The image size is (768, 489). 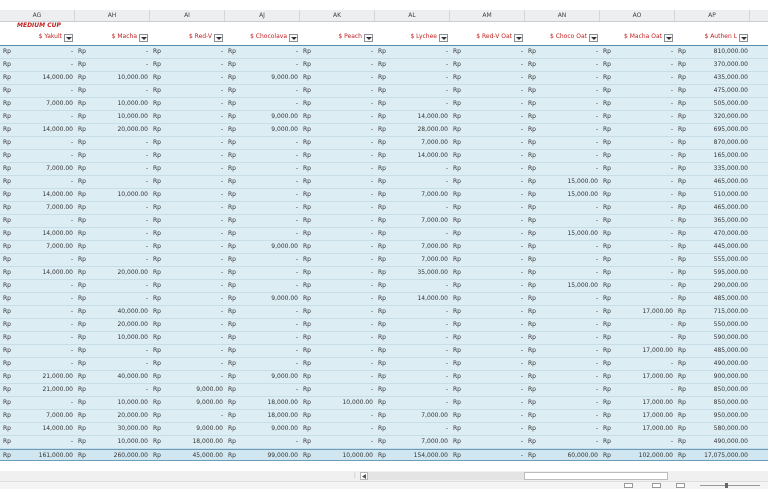 I want to click on table-cell: Rp 475,000.00, so click(x=712, y=91).